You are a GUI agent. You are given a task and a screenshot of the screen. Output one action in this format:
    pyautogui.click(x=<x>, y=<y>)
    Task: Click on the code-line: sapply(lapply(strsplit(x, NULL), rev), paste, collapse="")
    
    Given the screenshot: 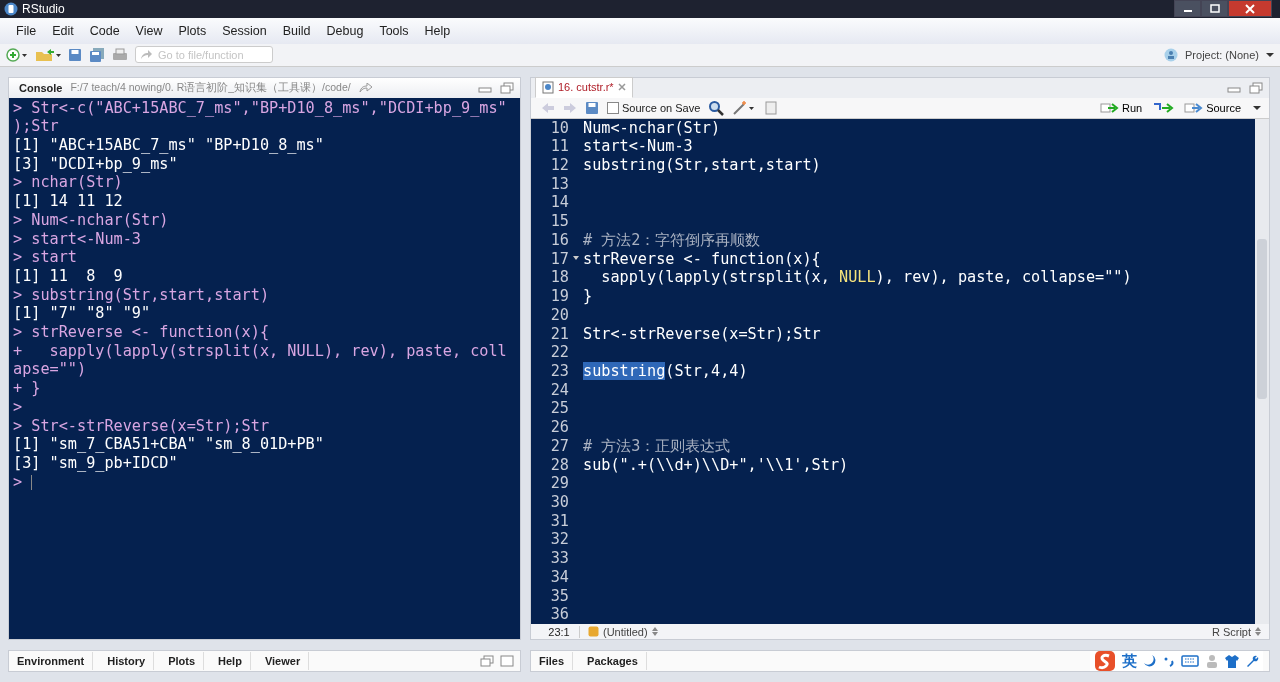 What is the action you would take?
    pyautogui.click(x=866, y=278)
    